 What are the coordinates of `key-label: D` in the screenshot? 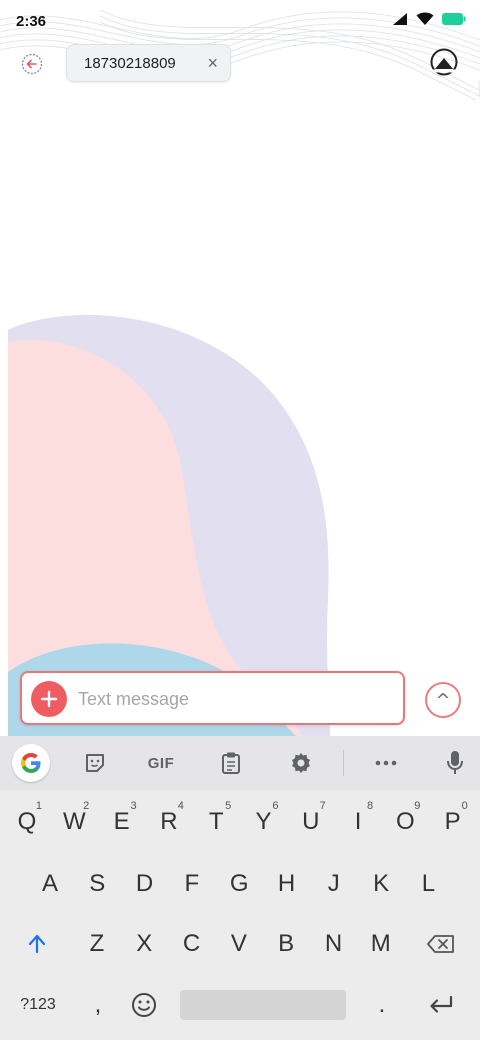 It's located at (144, 883).